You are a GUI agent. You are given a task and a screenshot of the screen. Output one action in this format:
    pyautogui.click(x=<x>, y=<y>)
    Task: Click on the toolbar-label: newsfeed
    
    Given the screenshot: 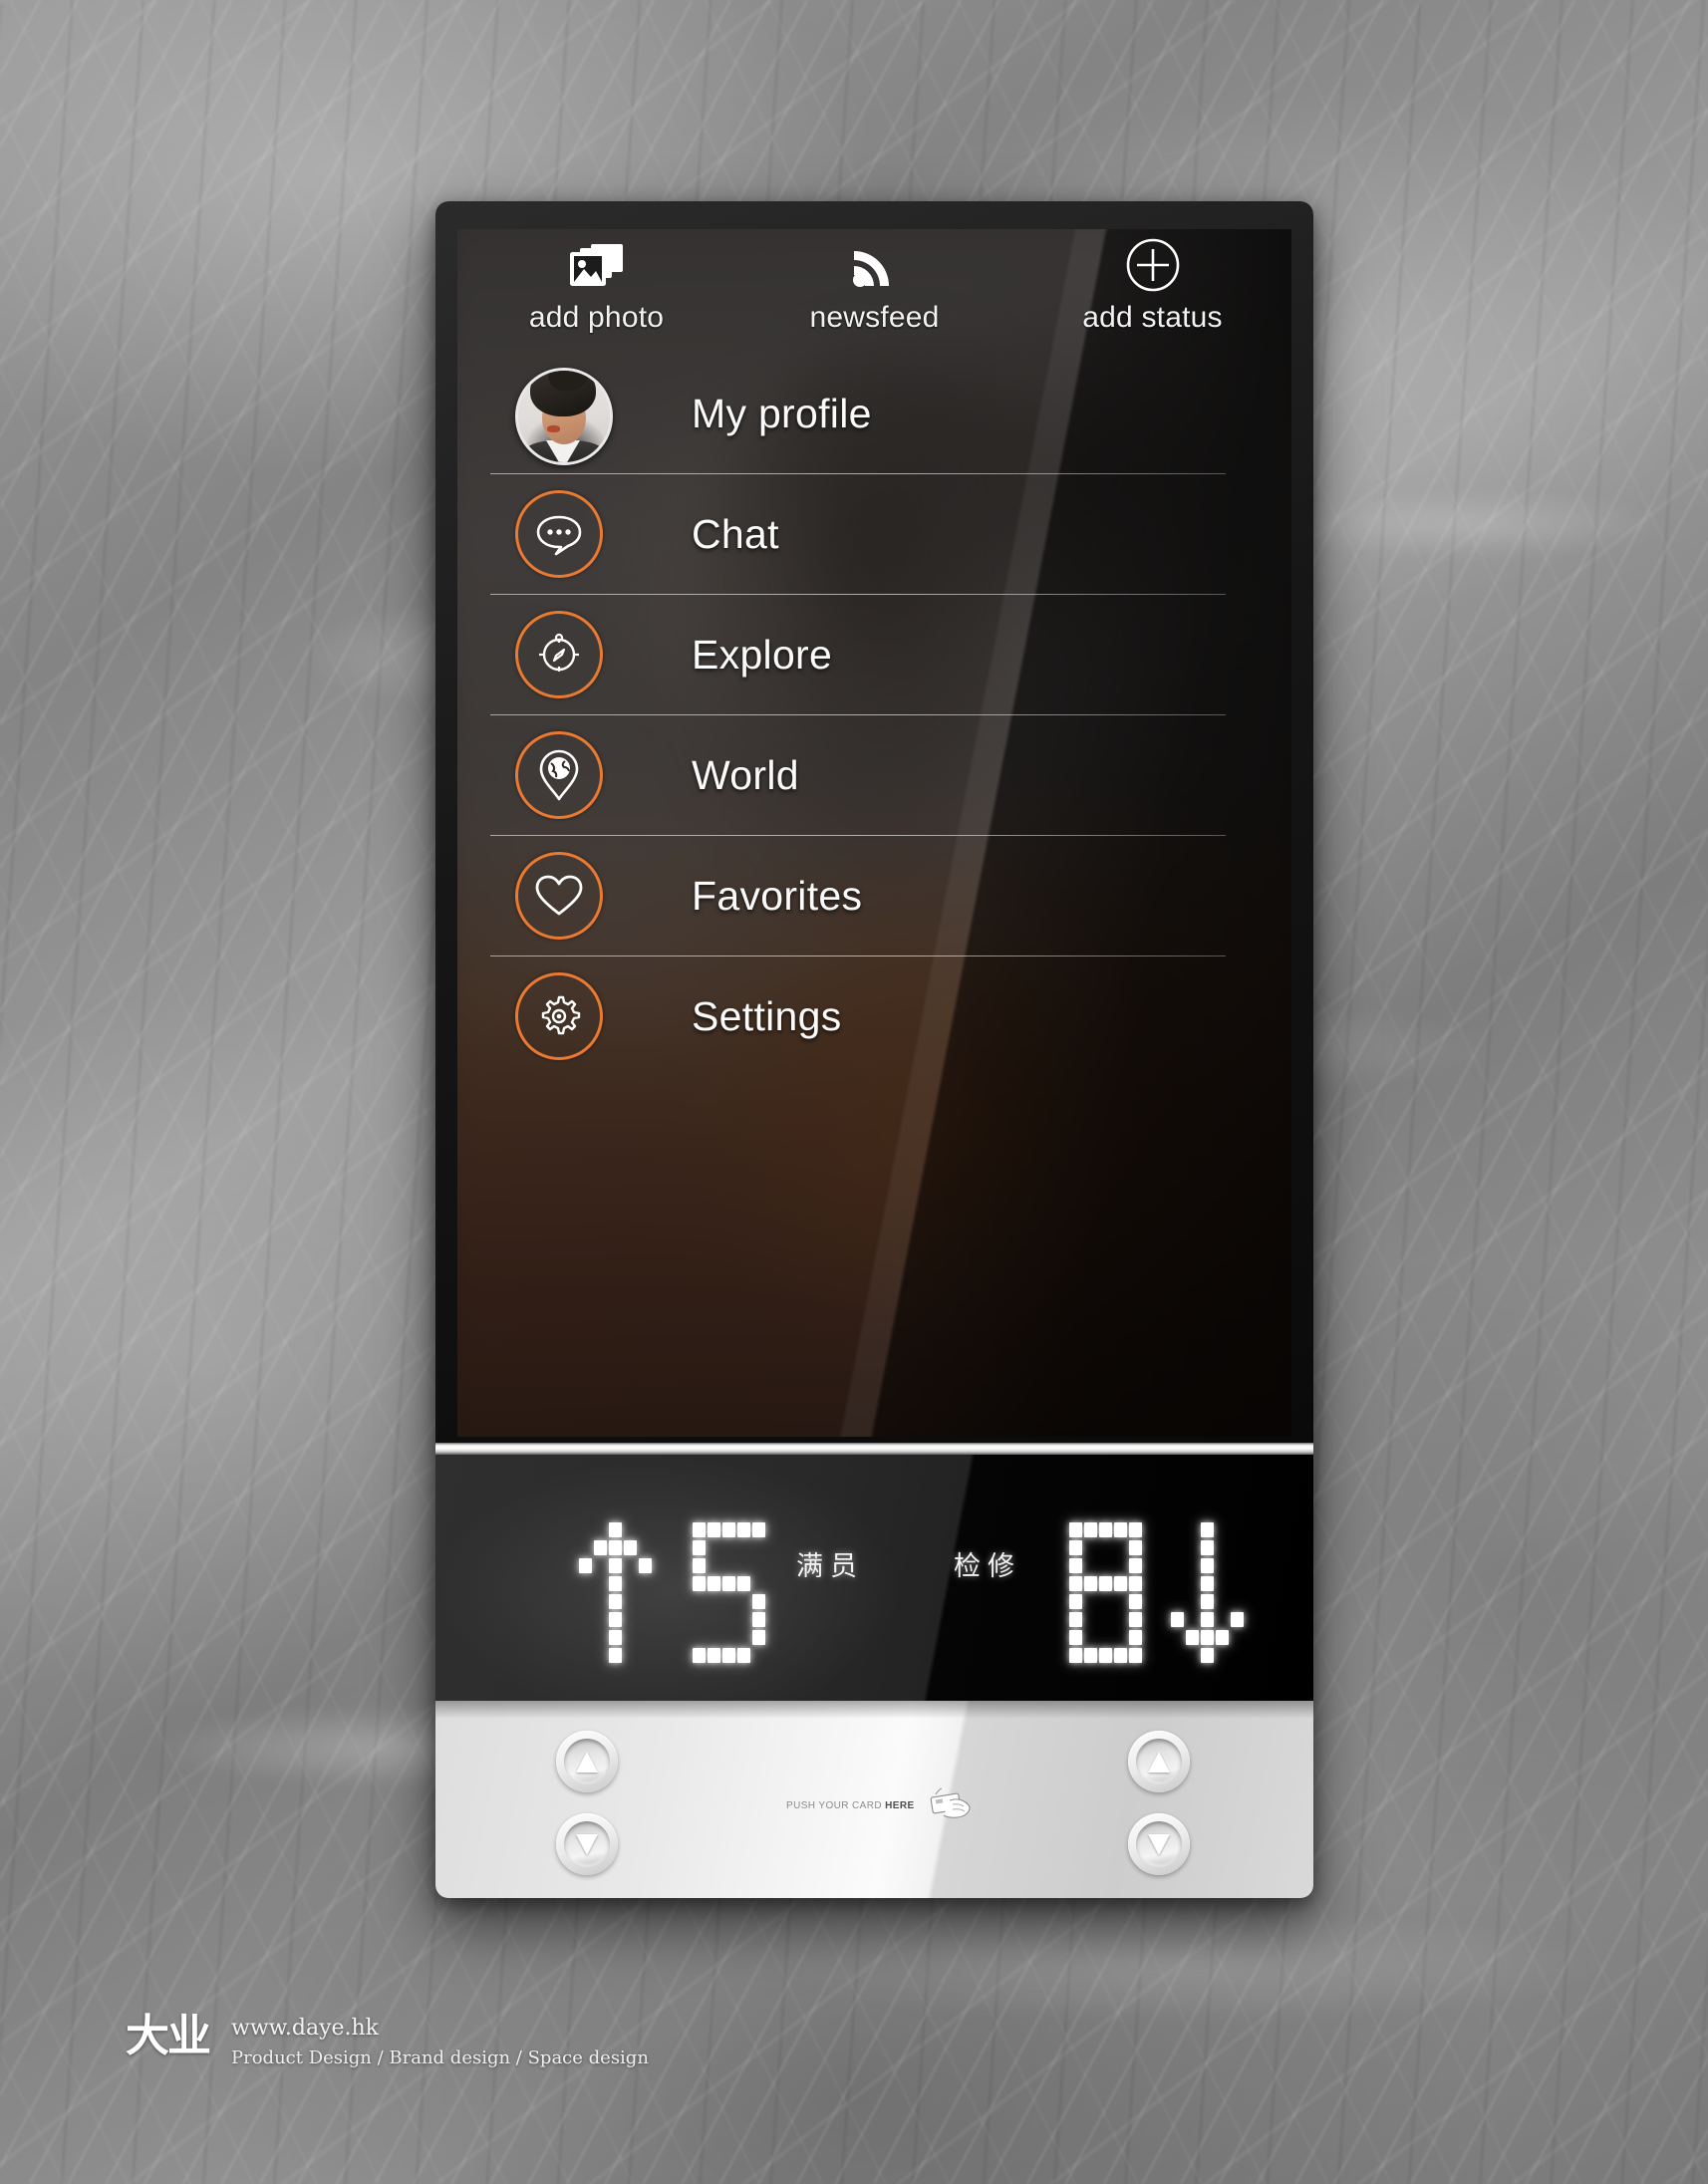 What is the action you would take?
    pyautogui.click(x=874, y=317)
    